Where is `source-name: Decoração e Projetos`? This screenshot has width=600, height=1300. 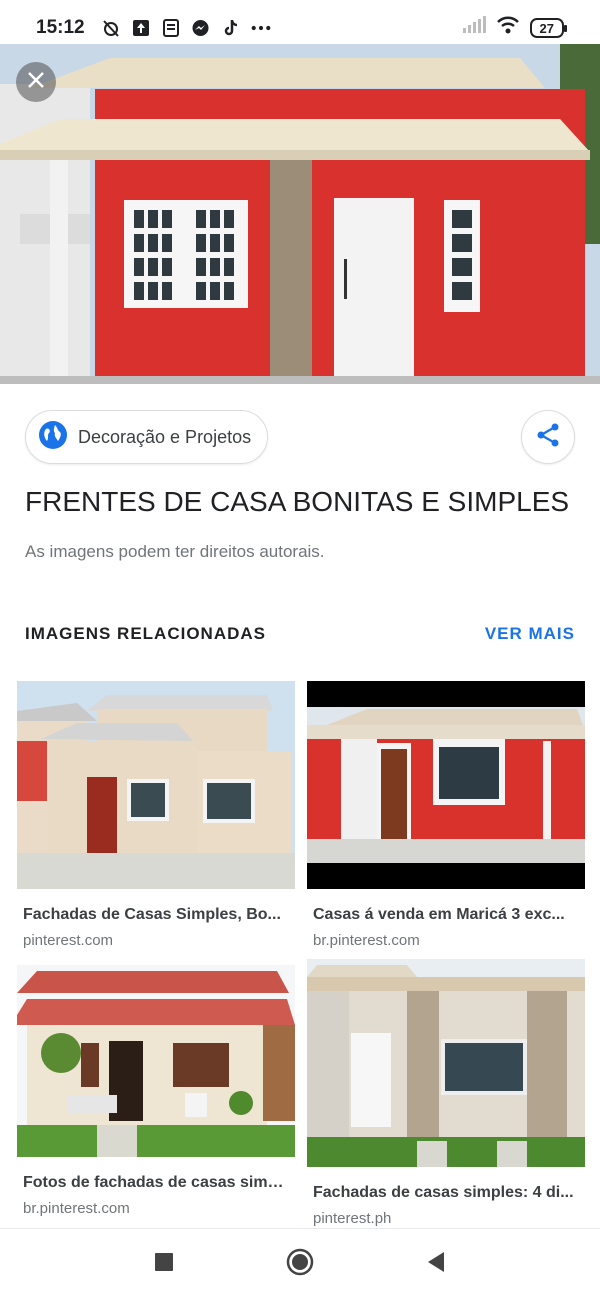 source-name: Decoração e Projetos is located at coordinates (165, 436).